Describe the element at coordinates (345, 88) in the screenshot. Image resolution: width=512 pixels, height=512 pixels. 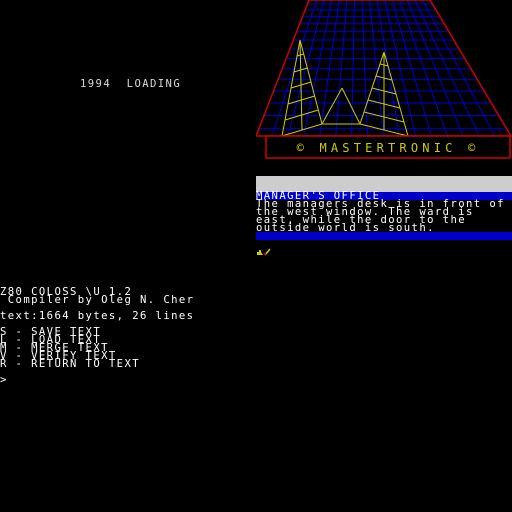
I see `logo-m-letter` at that location.